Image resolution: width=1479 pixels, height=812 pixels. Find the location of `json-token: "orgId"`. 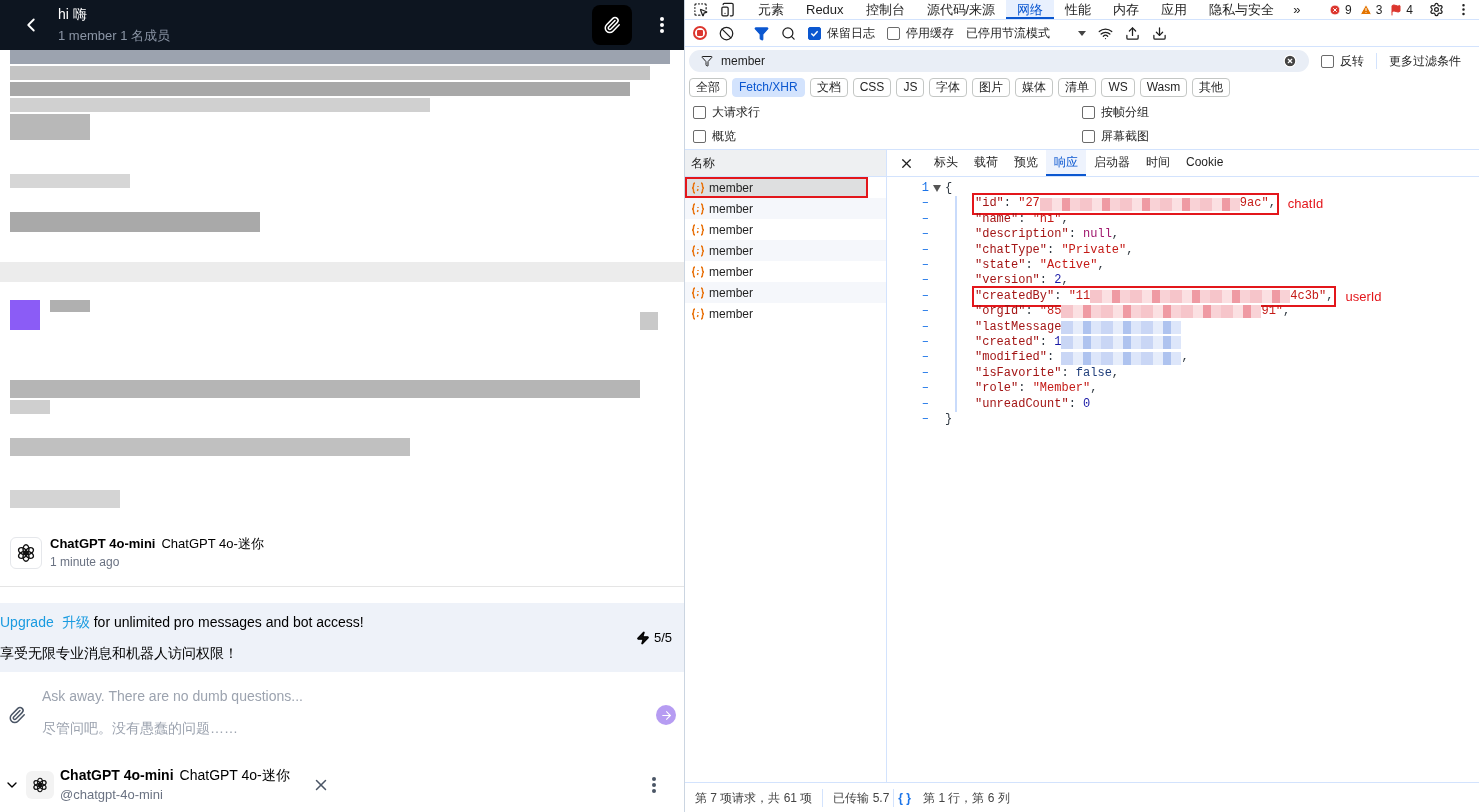

json-token: "orgId" is located at coordinates (1000, 312).